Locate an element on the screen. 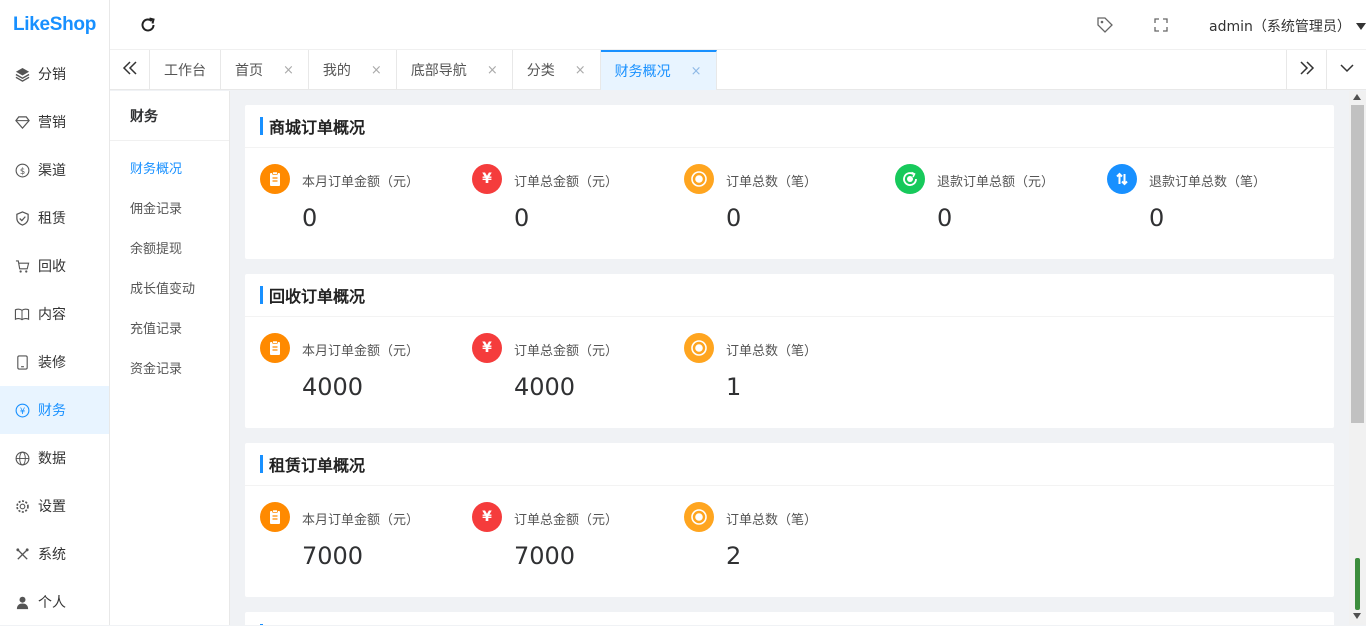 This screenshot has height=626, width=1366. layers-icon is located at coordinates (22, 74).